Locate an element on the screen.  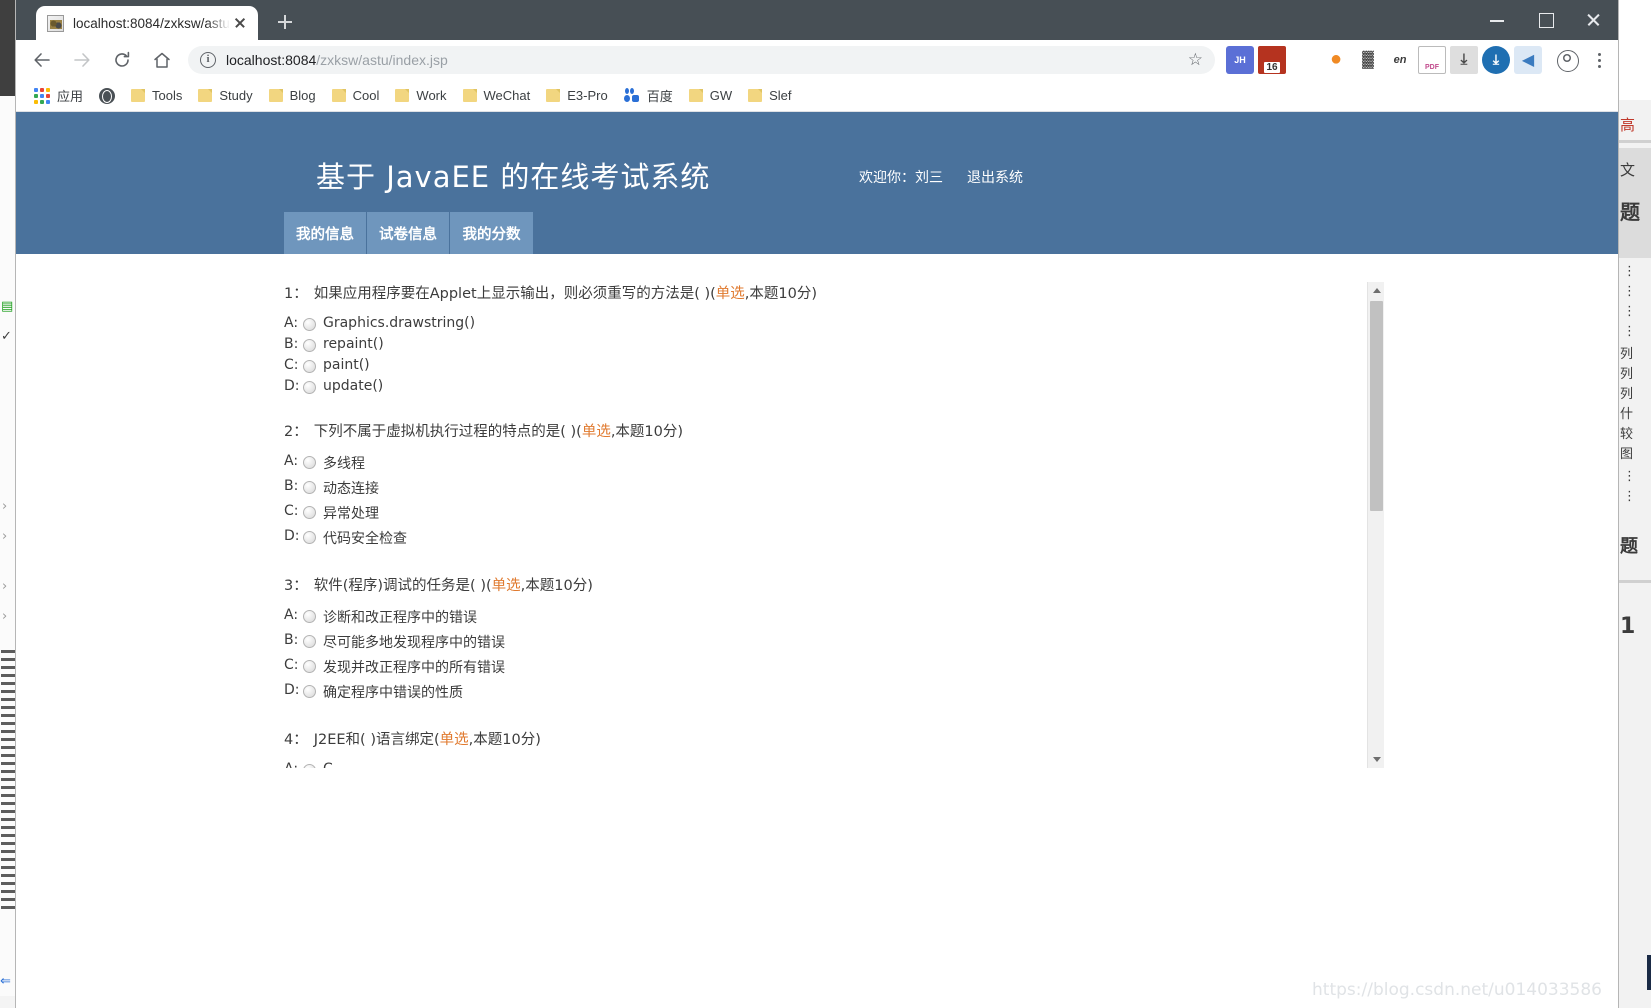
translate-extension-icon: en is located at coordinates (1400, 60).